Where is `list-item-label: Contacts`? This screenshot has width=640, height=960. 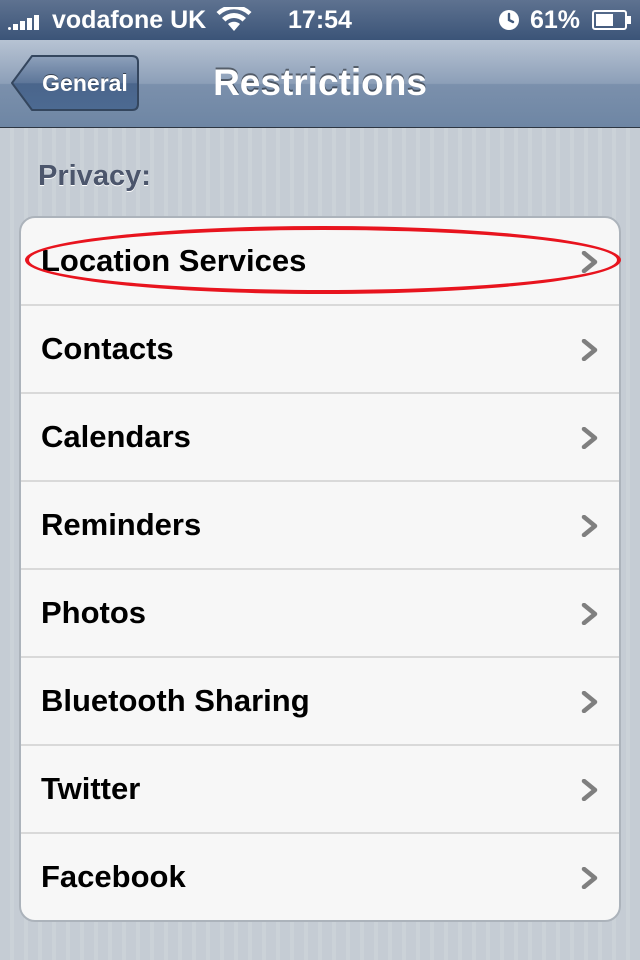
list-item-label: Contacts is located at coordinates (107, 348).